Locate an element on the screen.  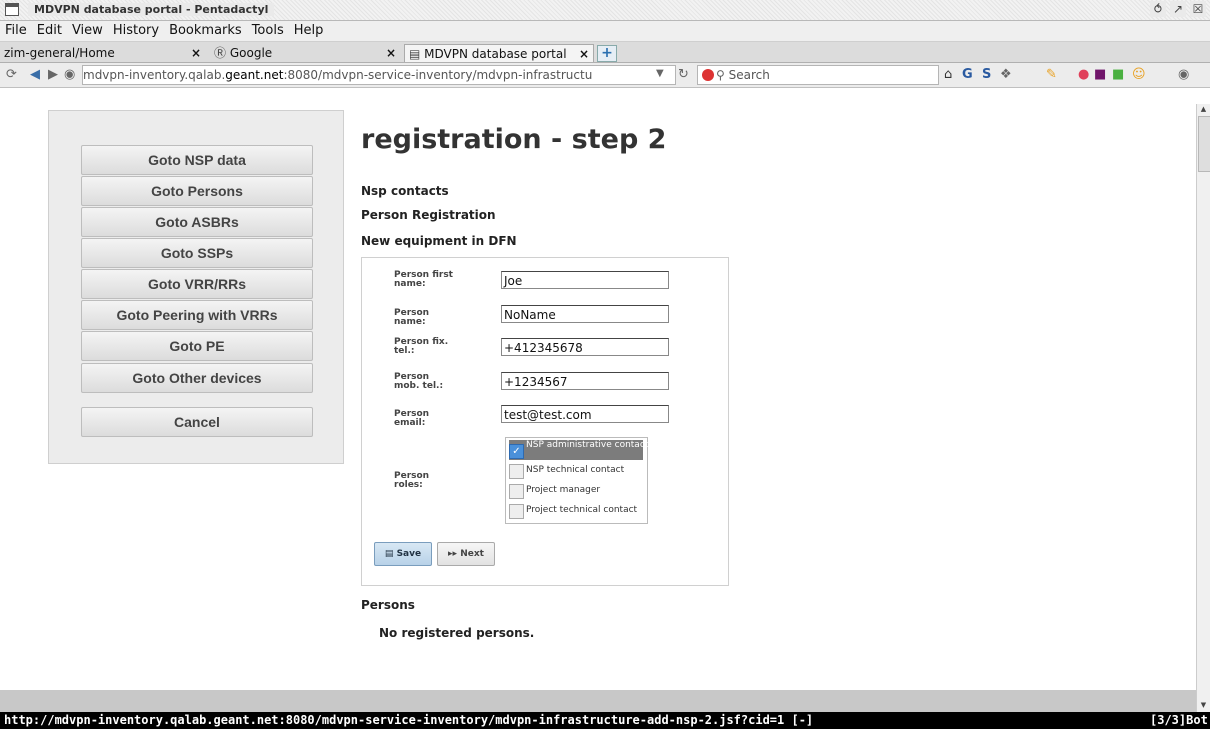
status-position: [3/3]Bot is located at coordinates (1179, 720).